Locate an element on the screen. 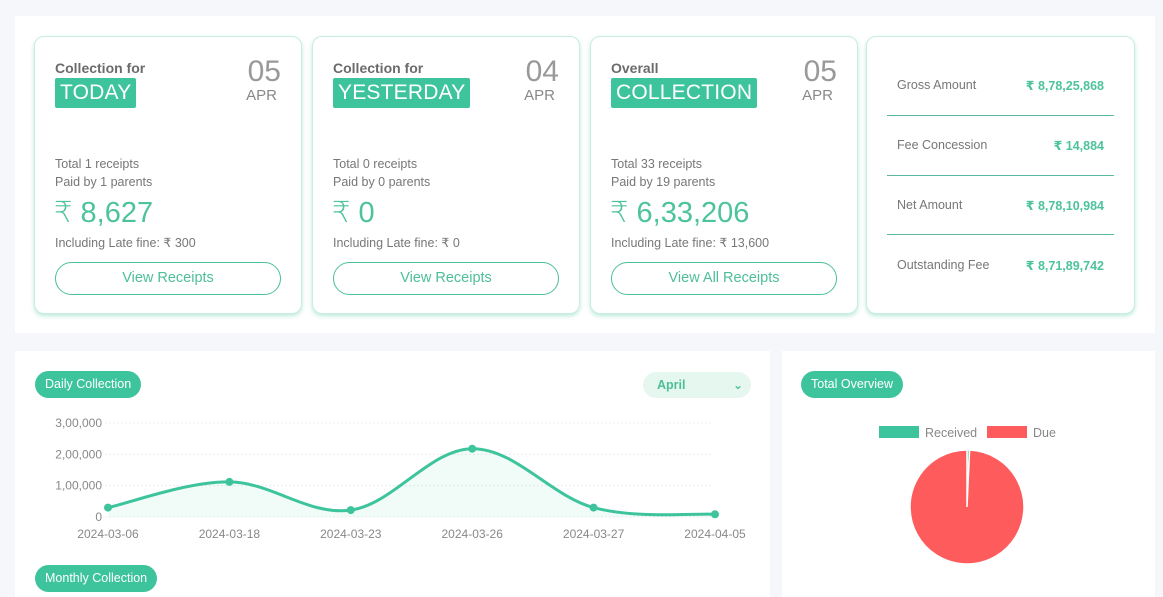  monthly-collection-title: Monthly Collection is located at coordinates (96, 578).